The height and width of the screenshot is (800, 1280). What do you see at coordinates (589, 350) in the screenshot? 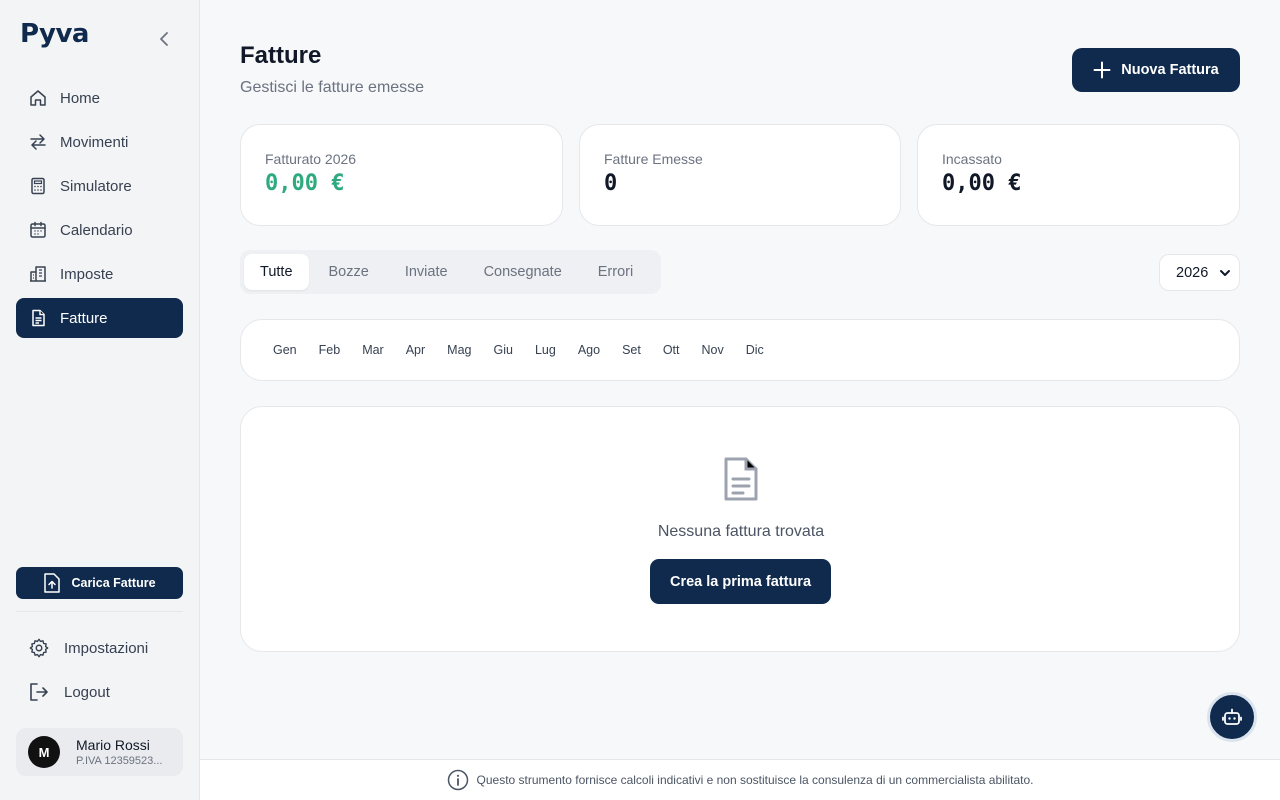
I see `month-ago: Ago` at bounding box center [589, 350].